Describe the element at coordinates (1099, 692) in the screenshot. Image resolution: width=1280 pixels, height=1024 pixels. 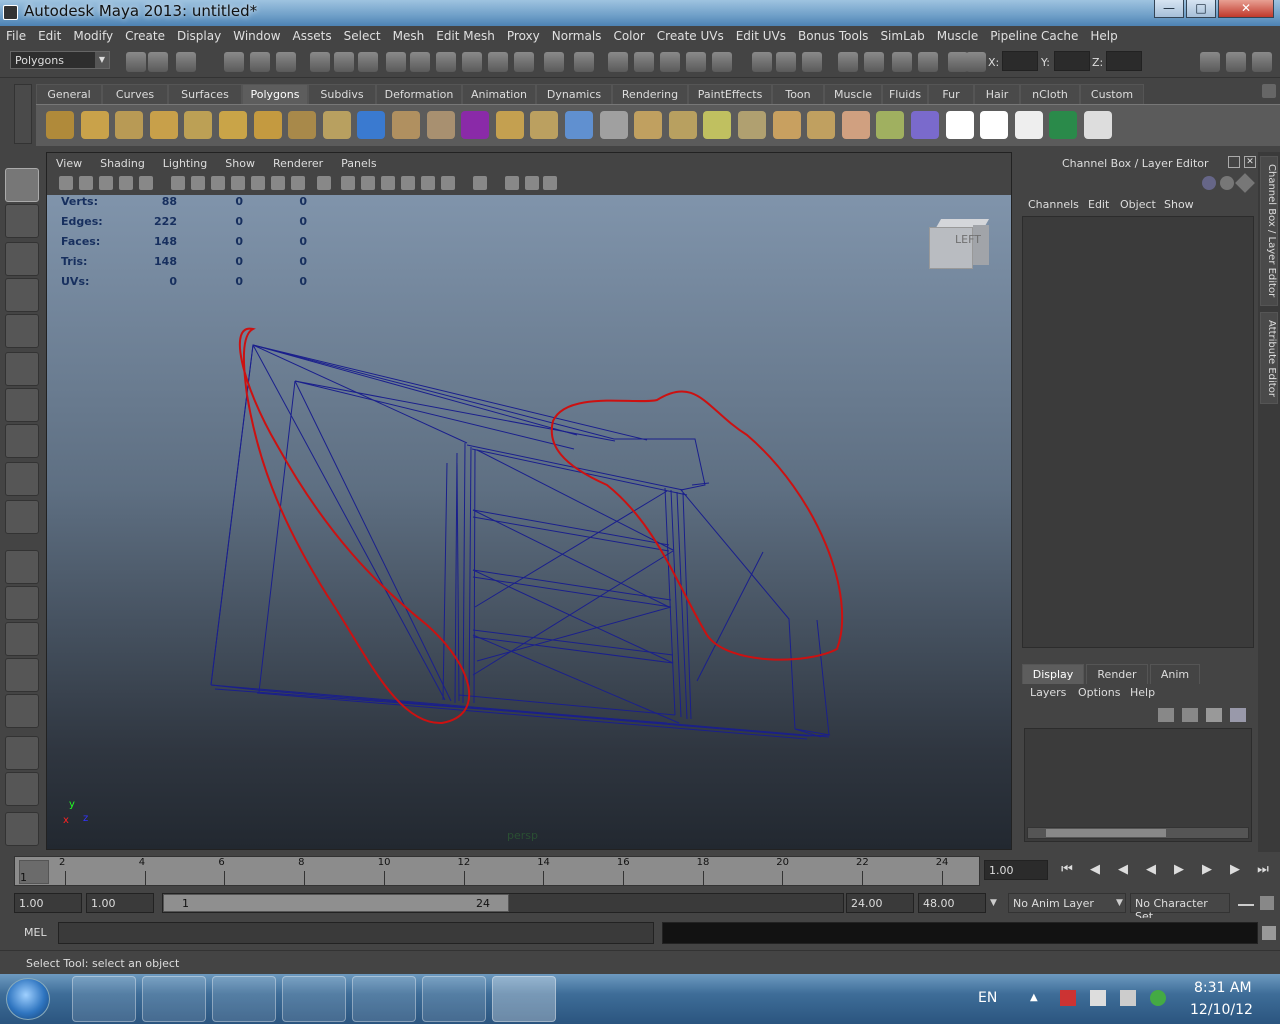
I see `layer-menu-item: Options` at that location.